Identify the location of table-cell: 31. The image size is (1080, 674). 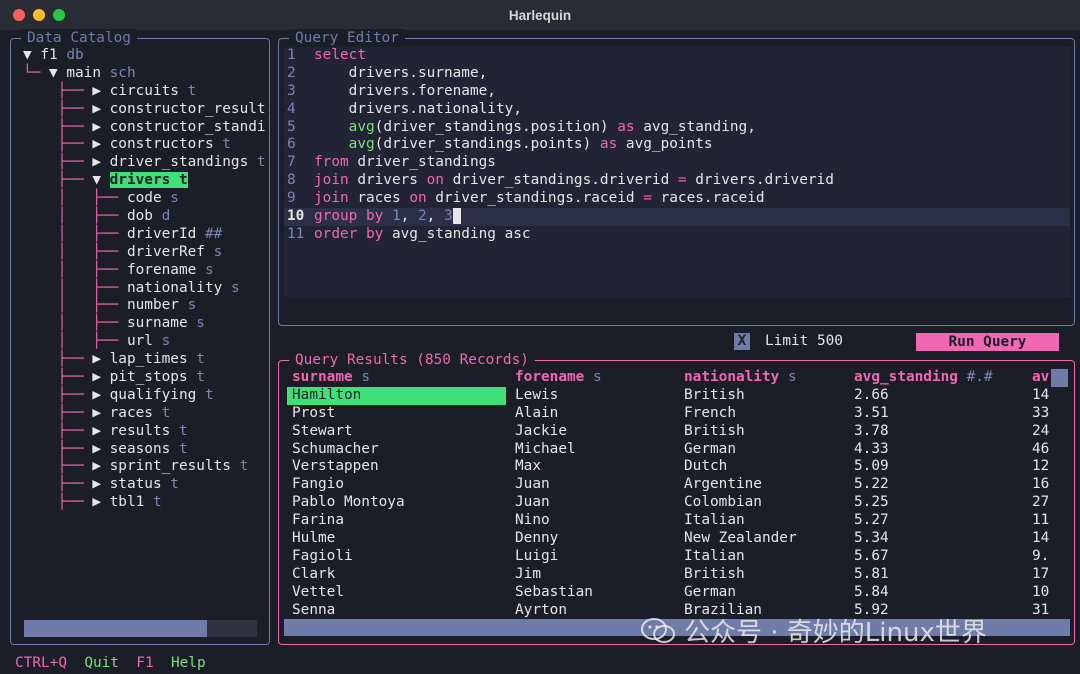
(1042, 610).